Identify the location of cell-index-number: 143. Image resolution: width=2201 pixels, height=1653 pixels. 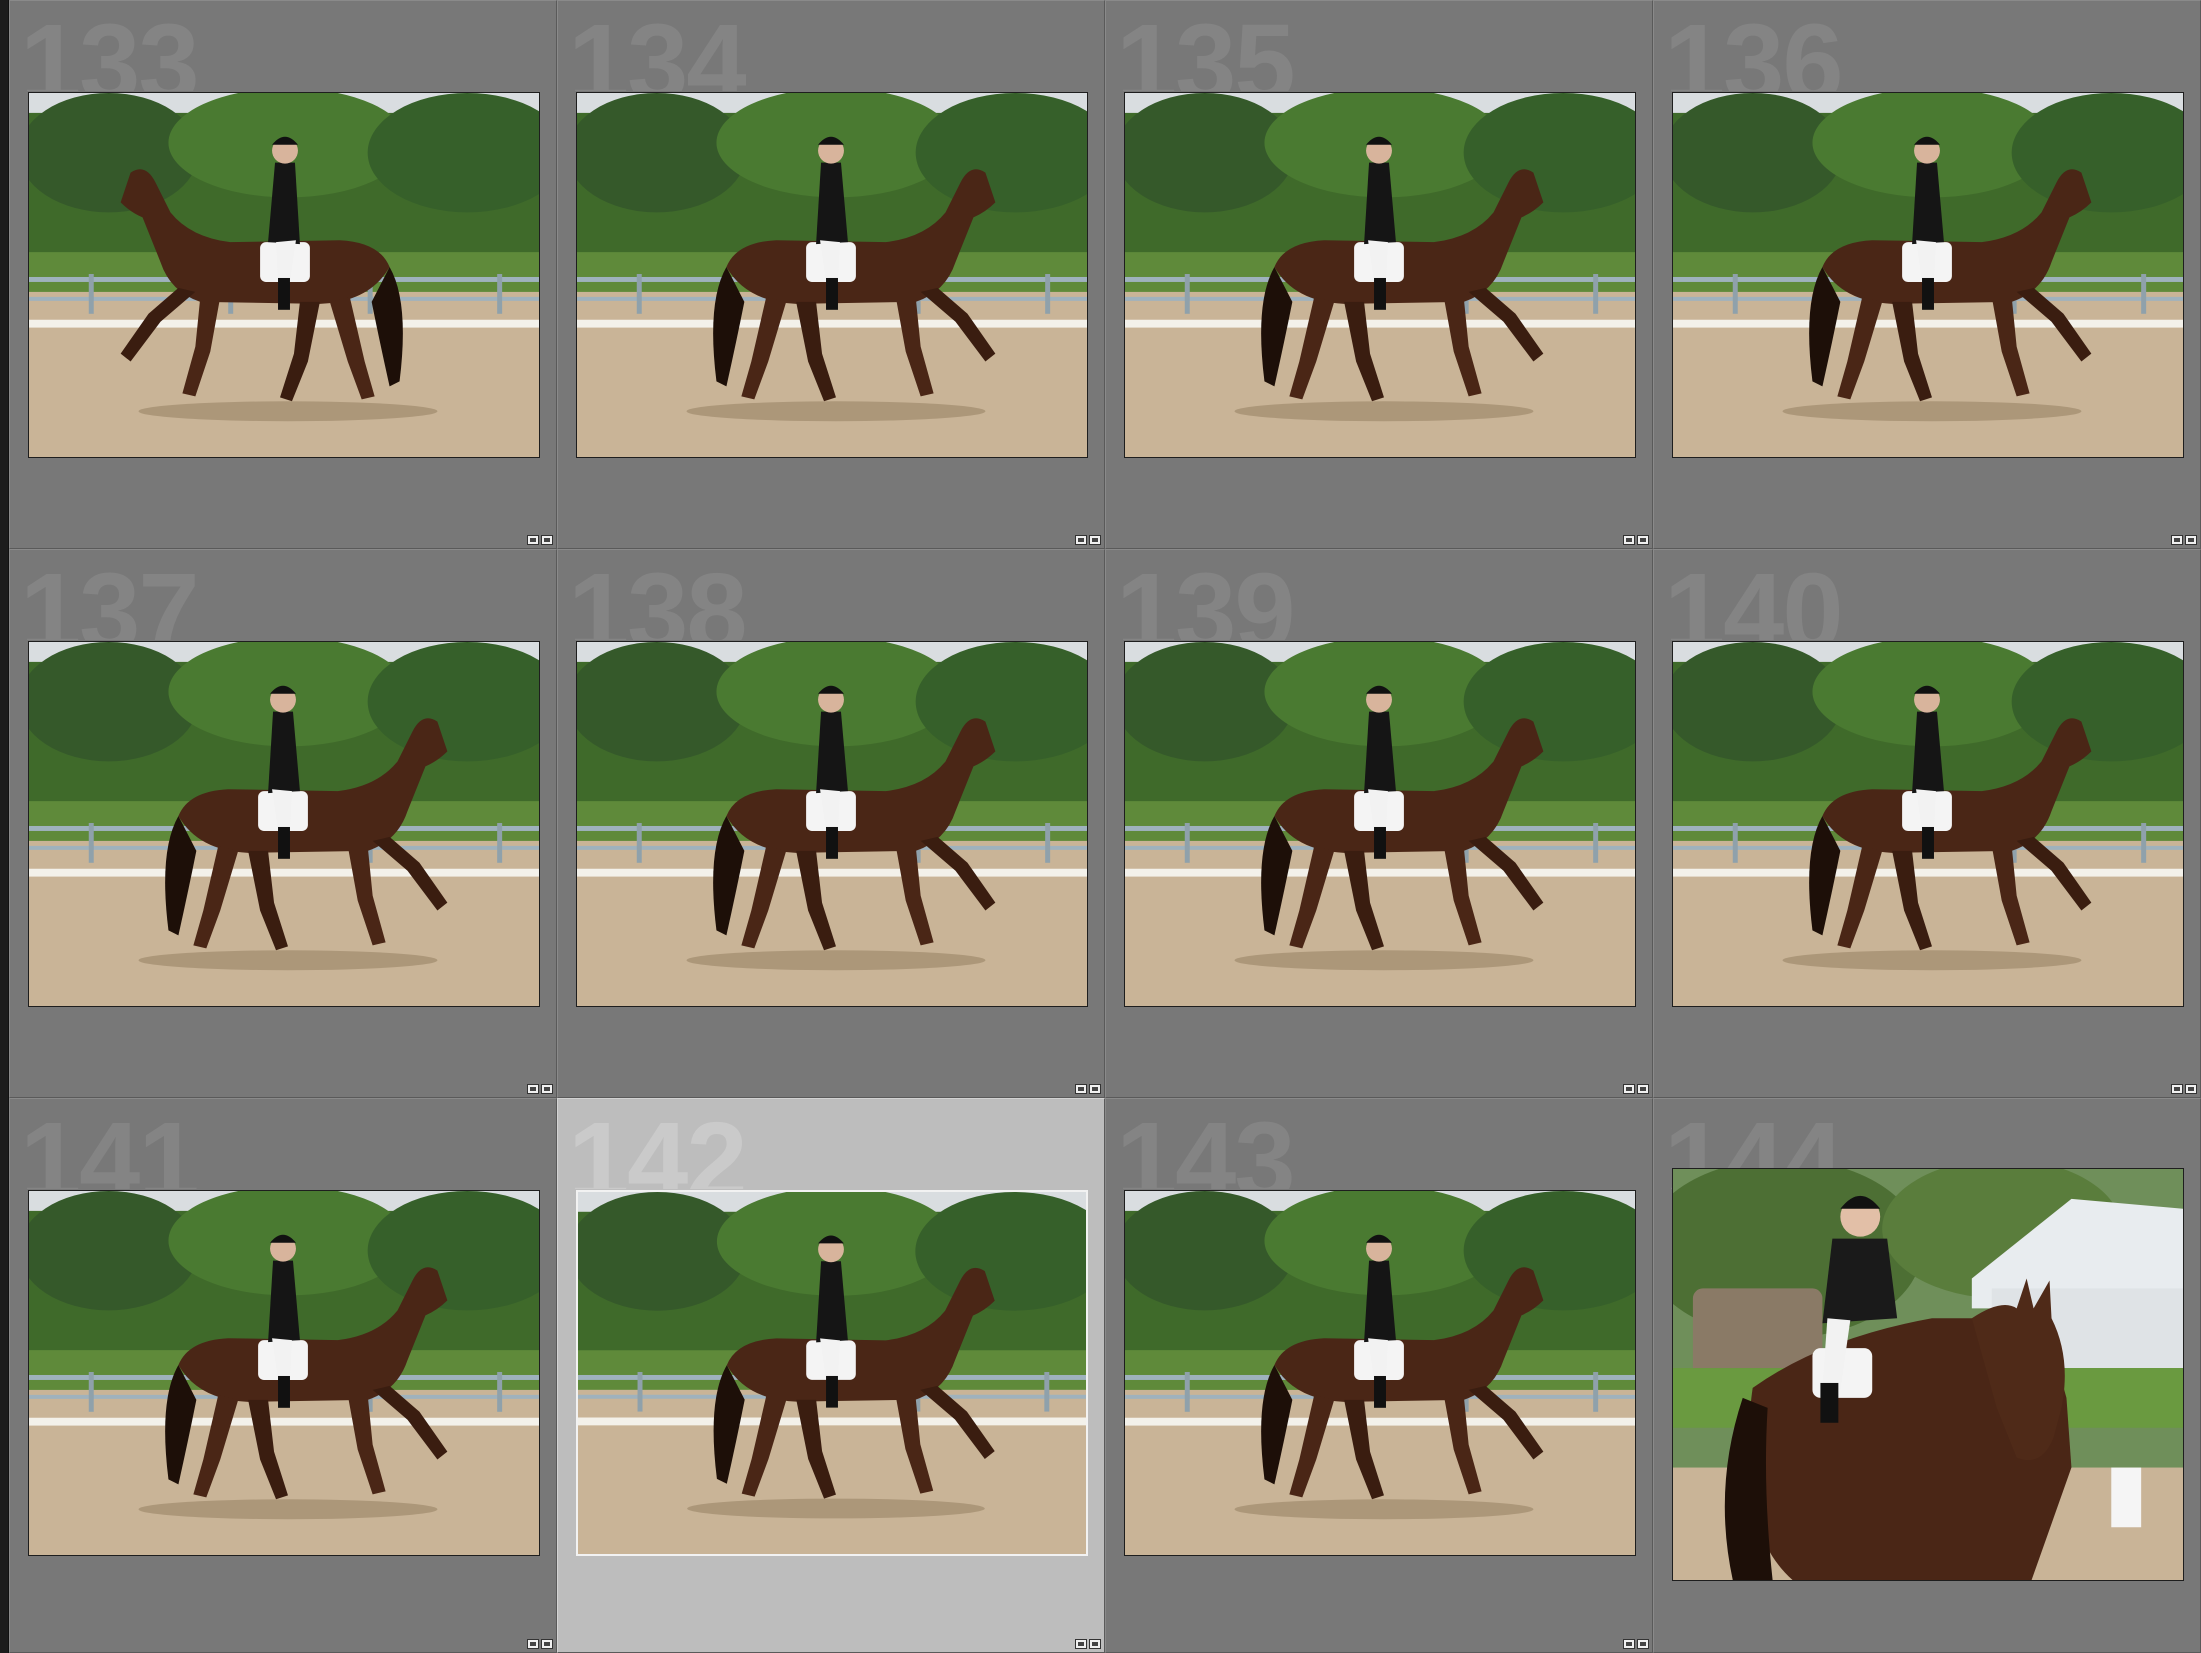
(1205, 1148).